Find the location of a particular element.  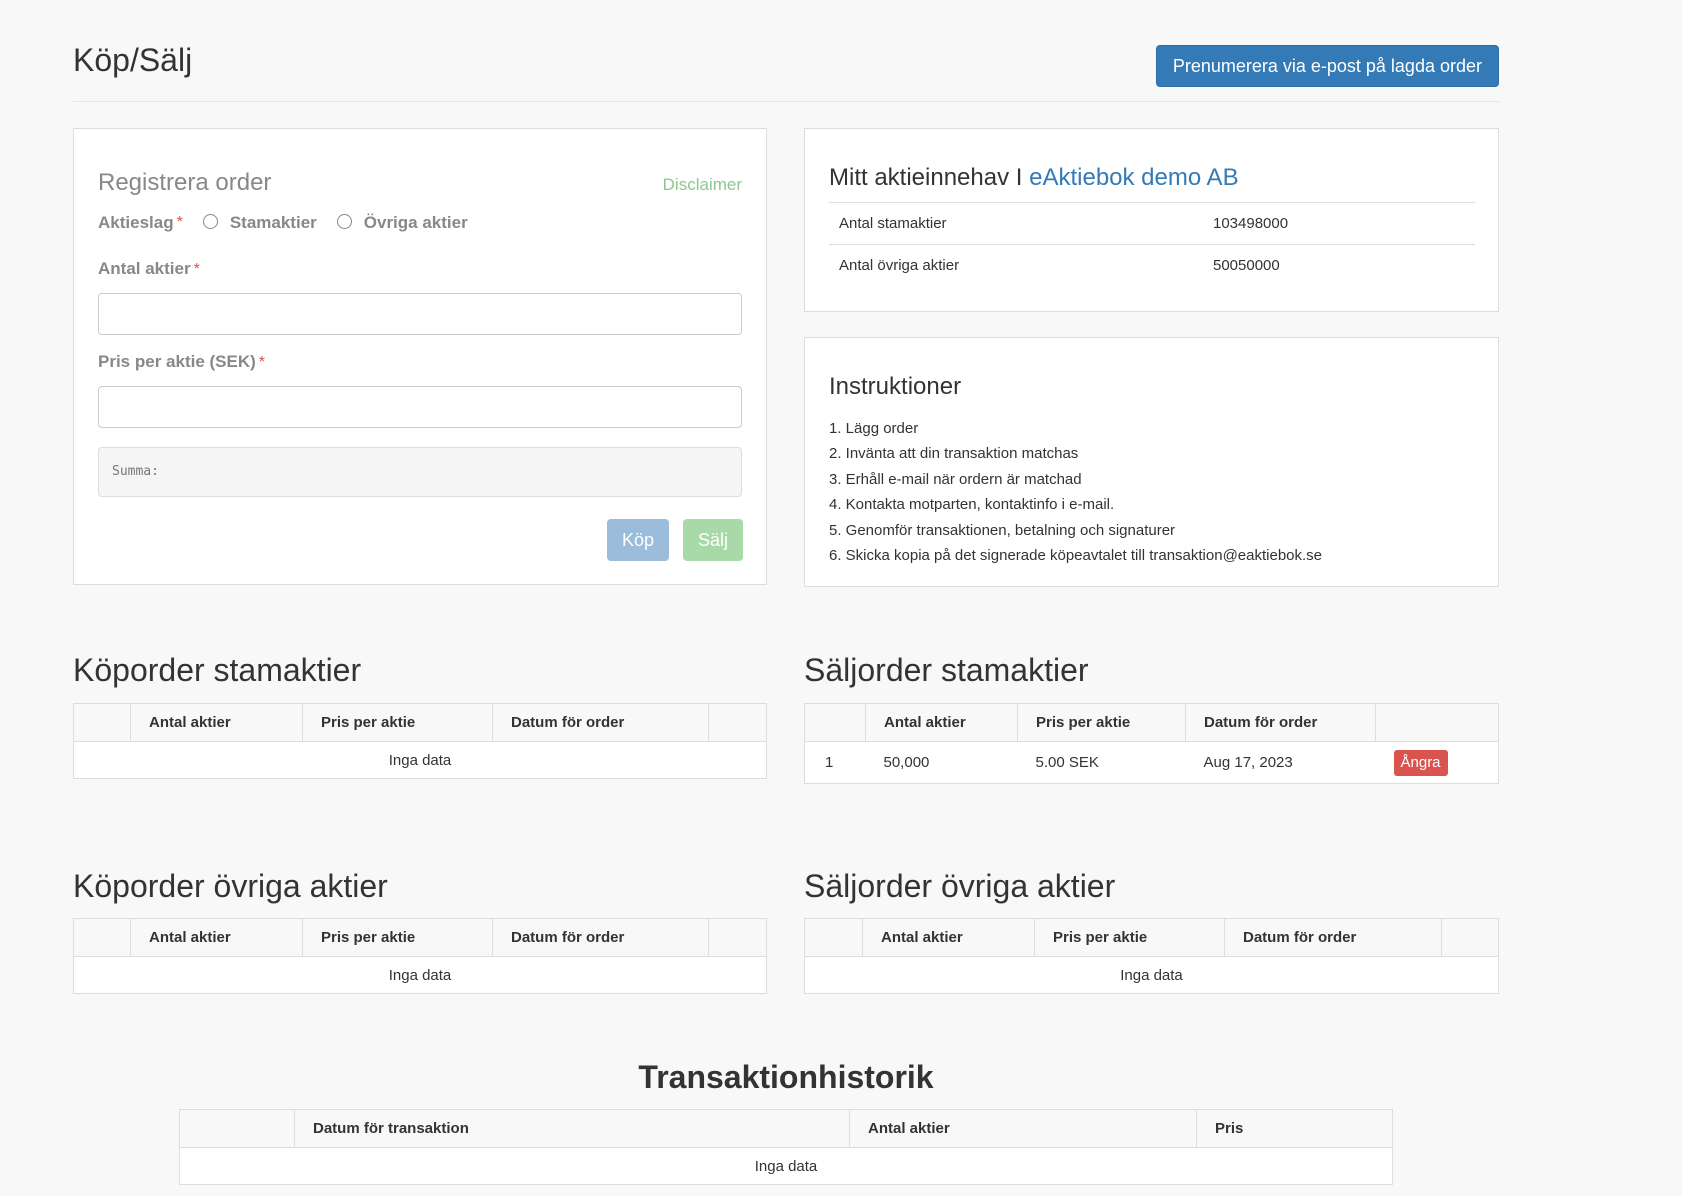

aktieslag-row: Aktieslag * Stamaktier Övriga aktier is located at coordinates (283, 223).